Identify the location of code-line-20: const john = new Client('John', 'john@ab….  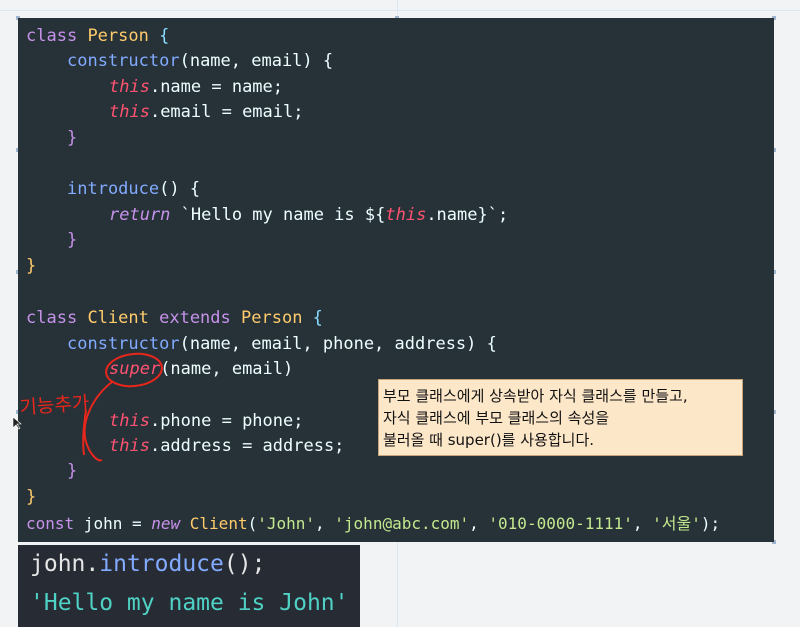
(373, 523).